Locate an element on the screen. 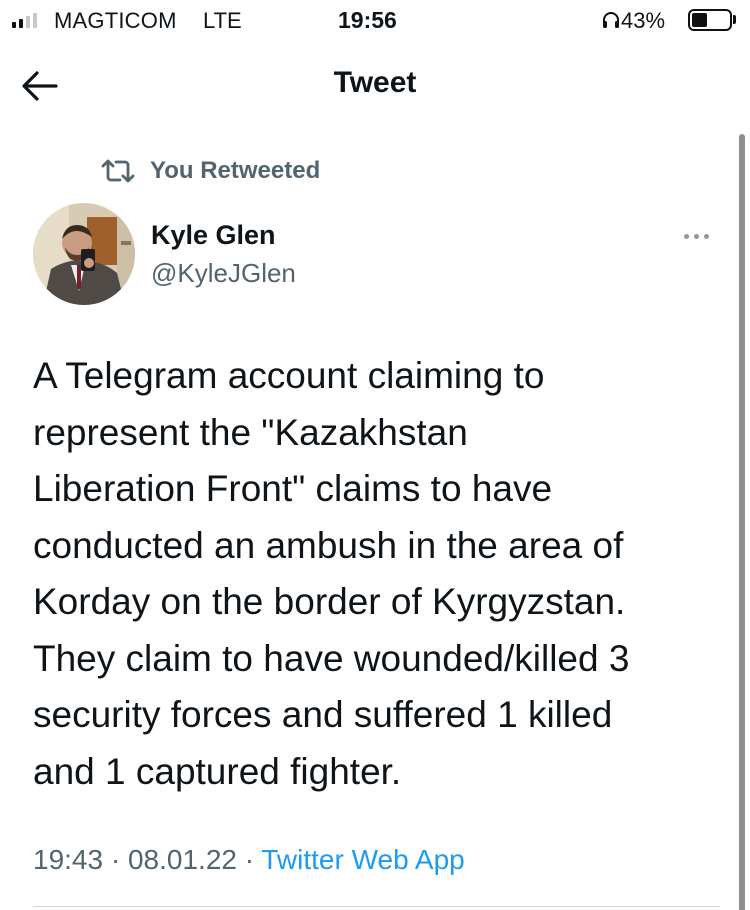  tweet-time: 19:43 is located at coordinates (68, 859).